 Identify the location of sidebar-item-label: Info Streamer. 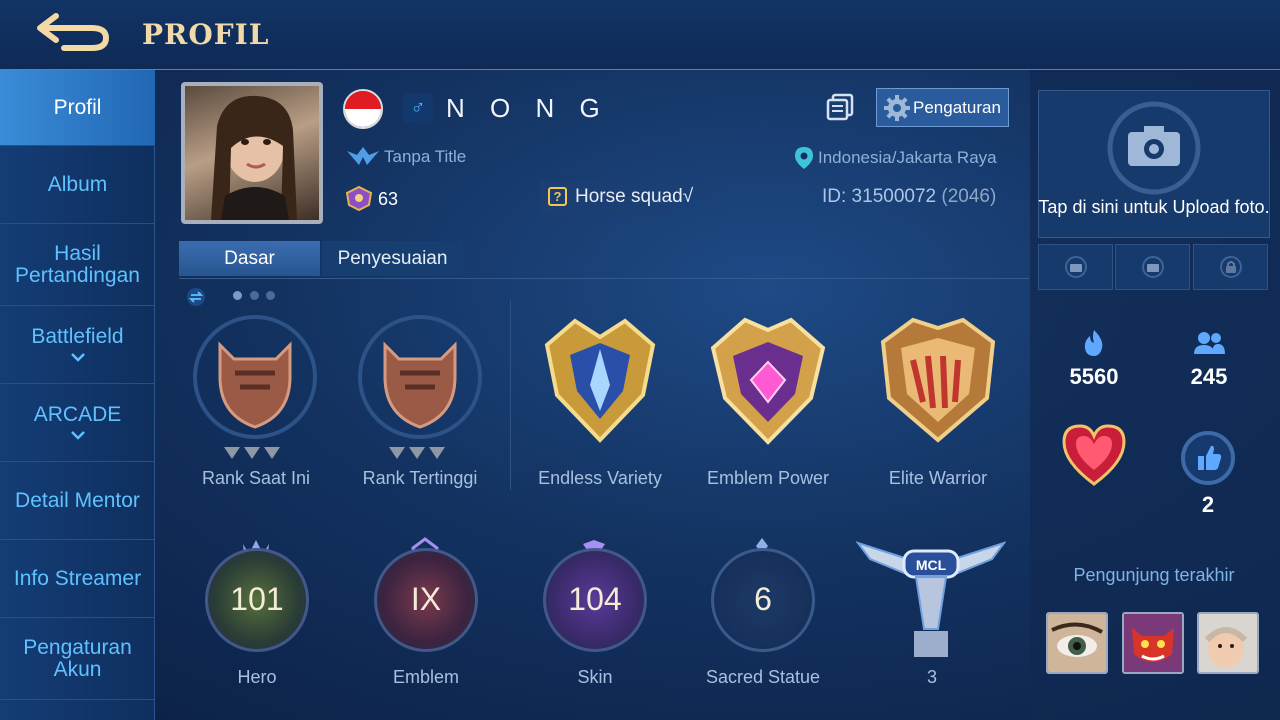
(77, 578).